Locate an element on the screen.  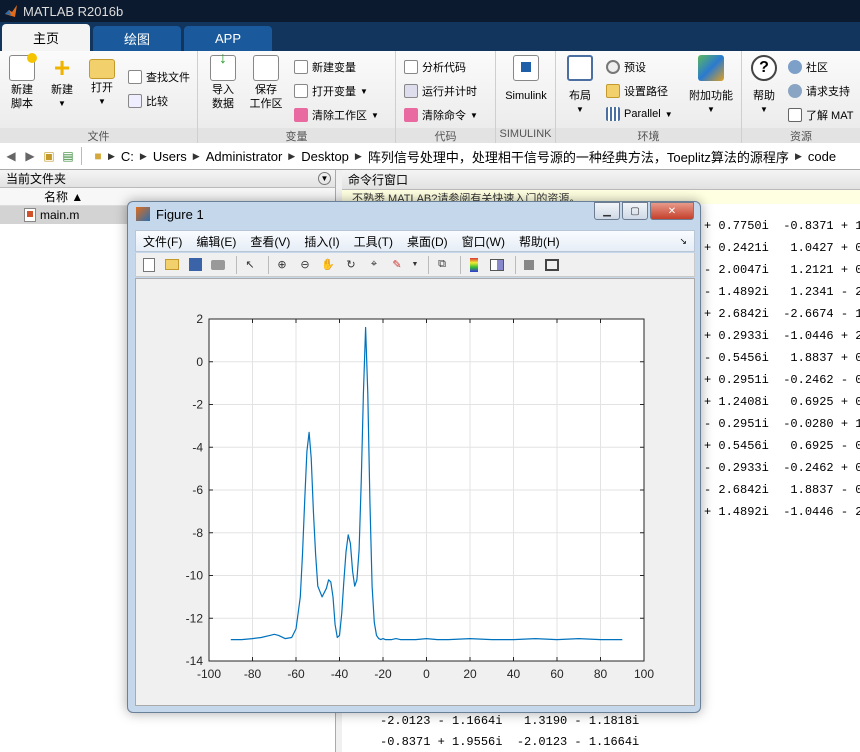
new-variable-button: 新建变量 is located at coordinates (325, 67).